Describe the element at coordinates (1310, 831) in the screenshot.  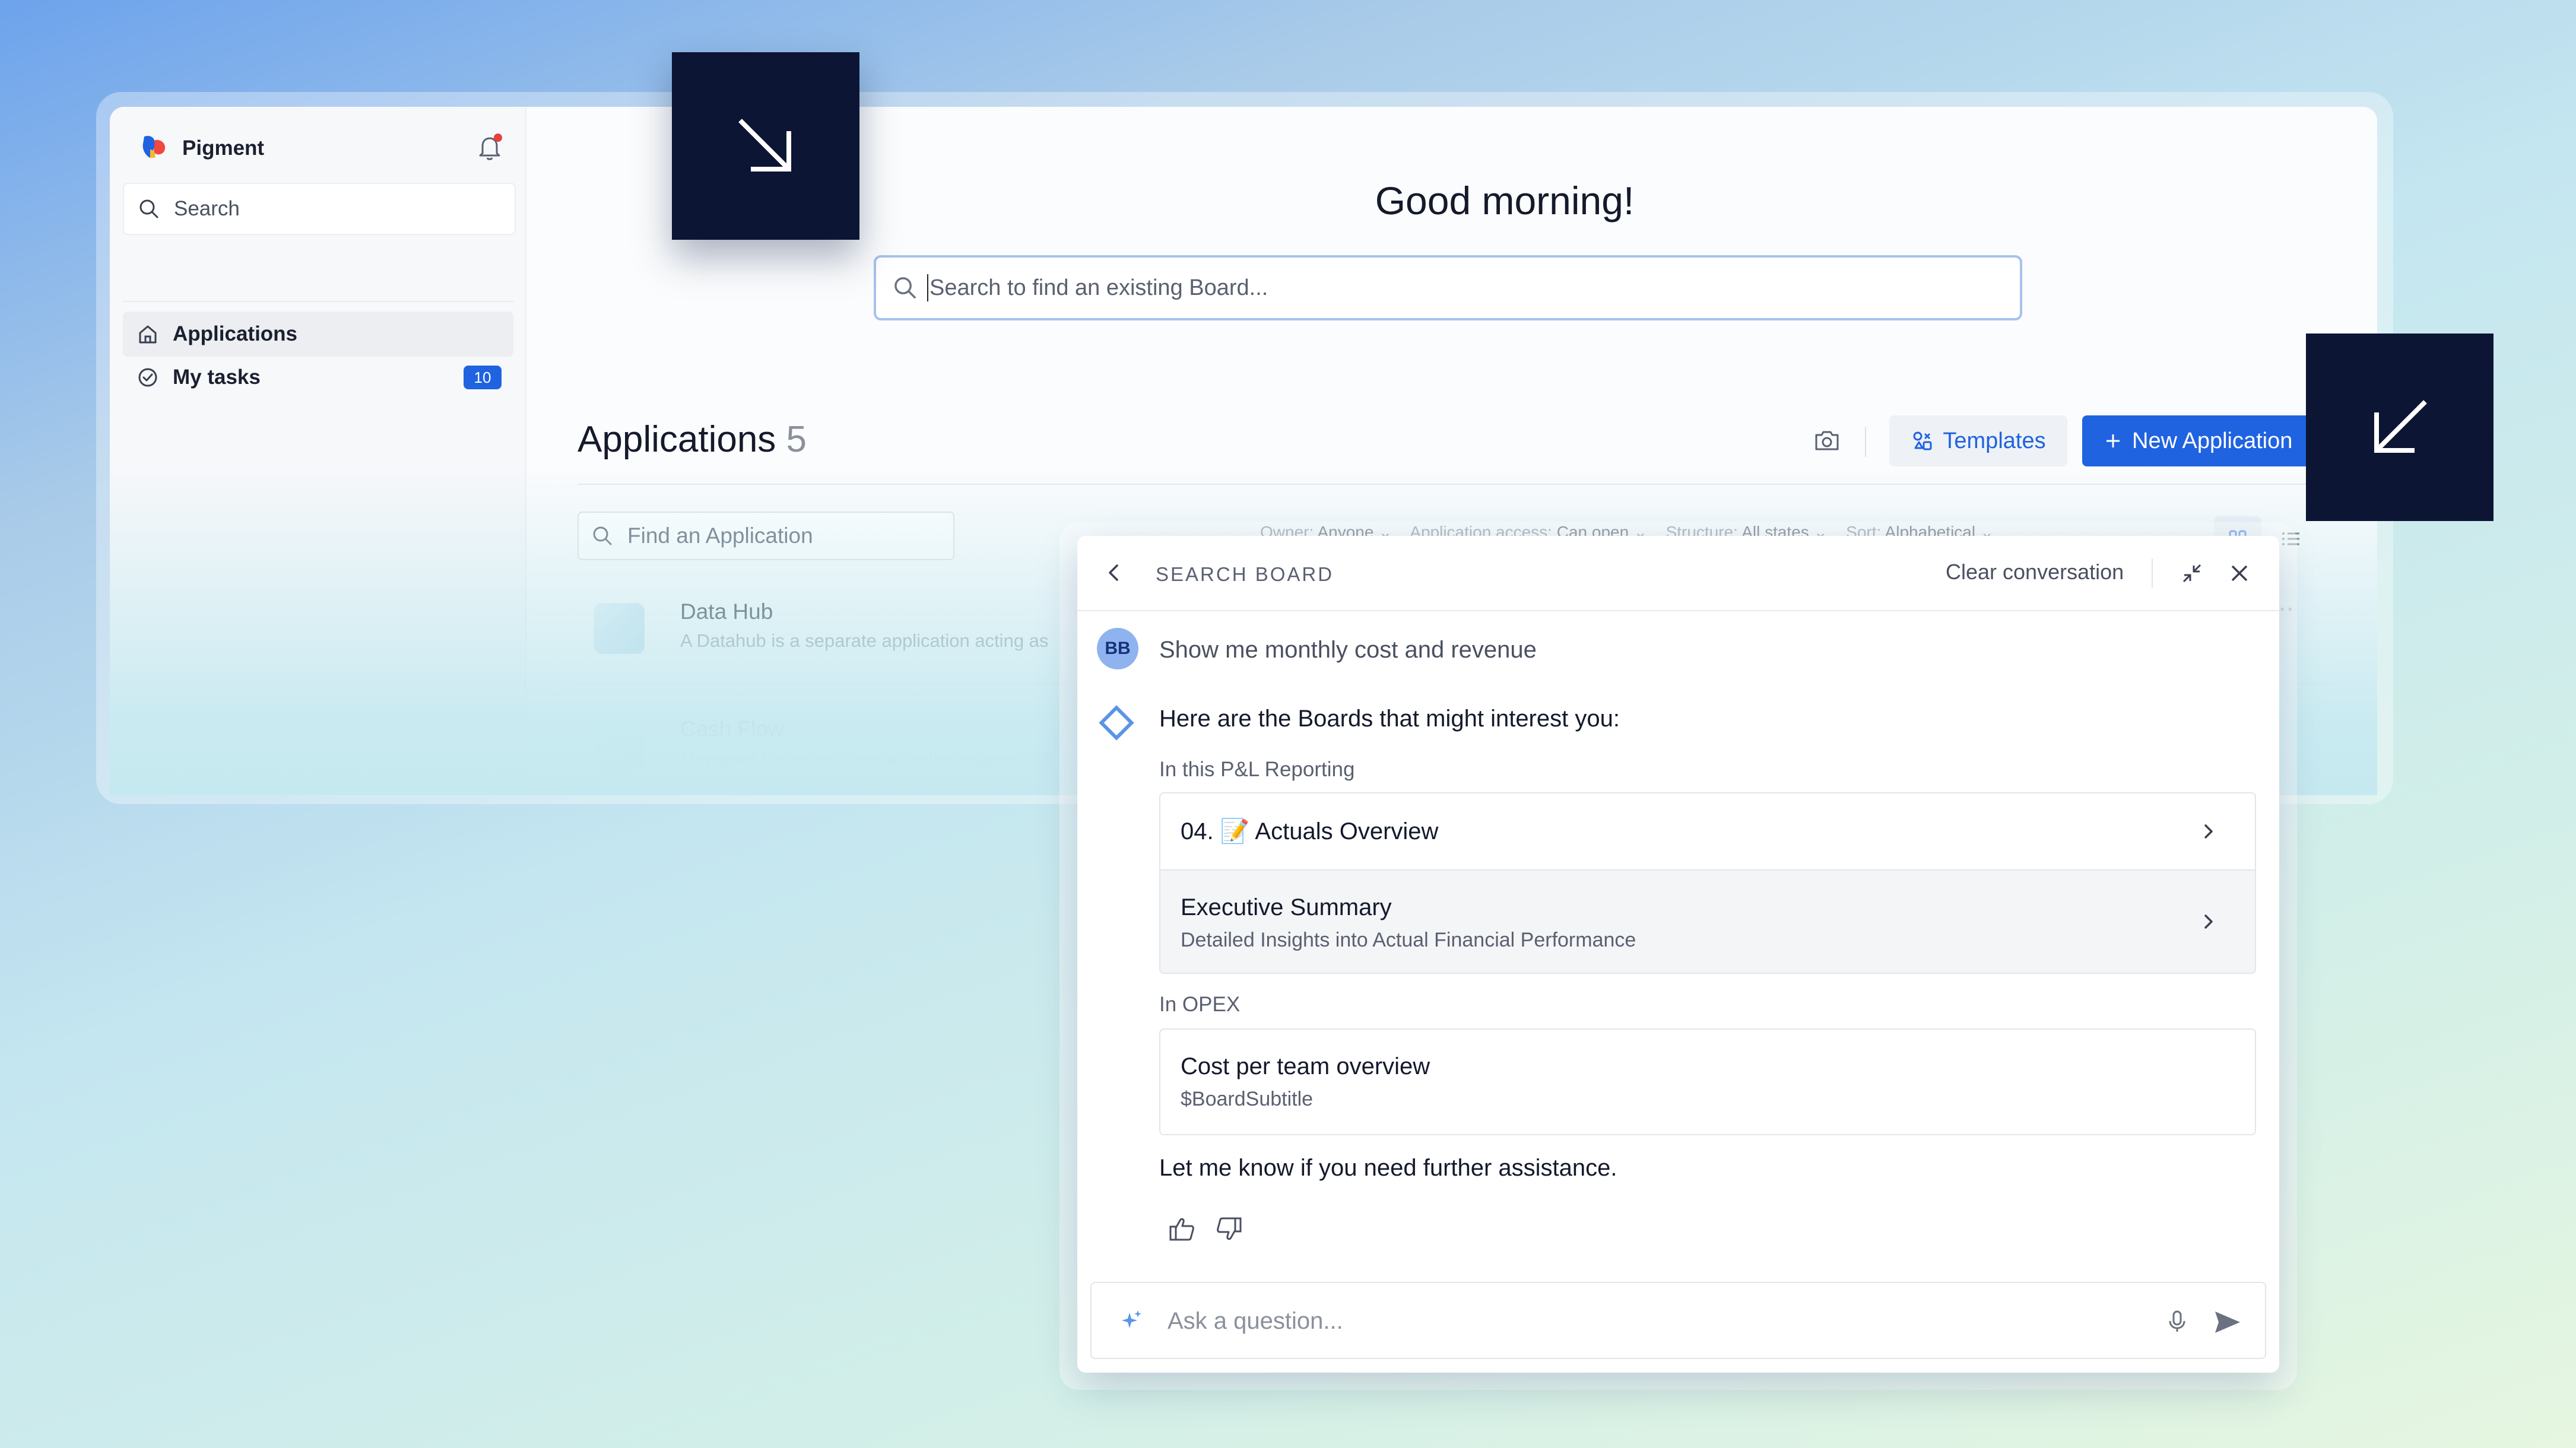
I see `board-title: 04. 📝 Actuals Overview` at that location.